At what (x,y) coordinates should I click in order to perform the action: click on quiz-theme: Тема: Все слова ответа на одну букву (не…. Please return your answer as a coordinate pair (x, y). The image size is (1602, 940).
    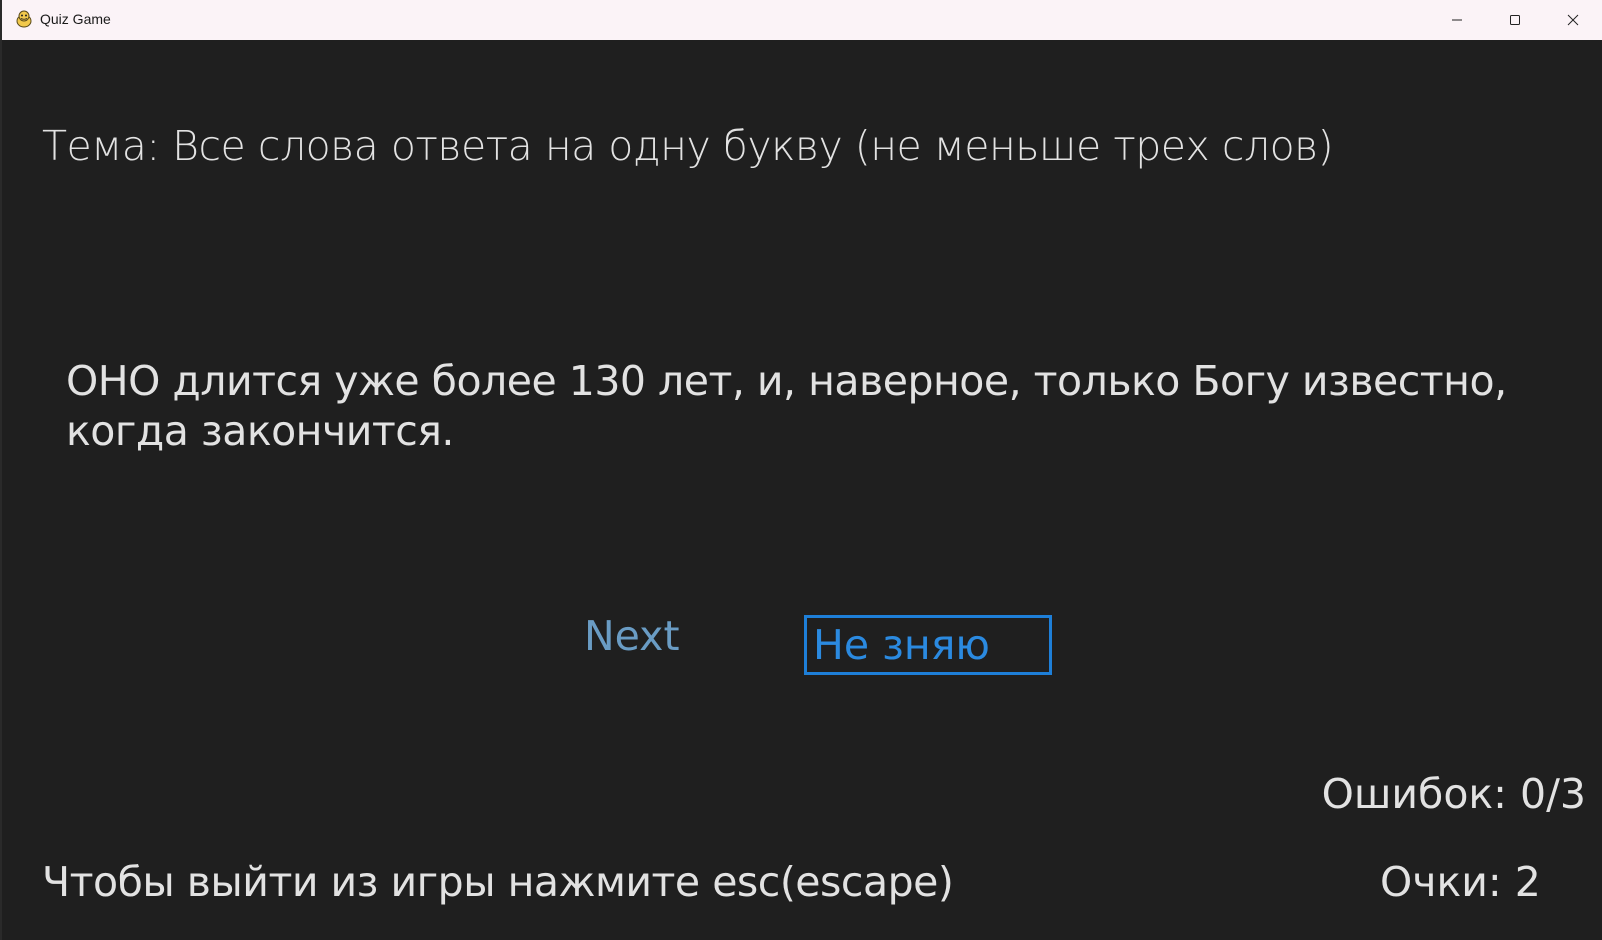
    Looking at the image, I should click on (688, 146).